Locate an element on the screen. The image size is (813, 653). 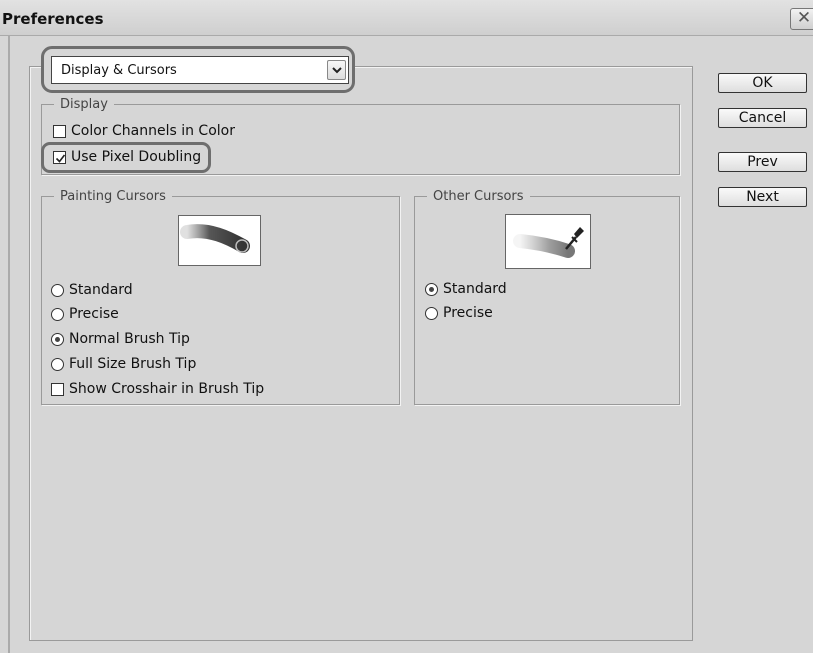
painting-normal-brush-tip-radio is located at coordinates (57, 339).